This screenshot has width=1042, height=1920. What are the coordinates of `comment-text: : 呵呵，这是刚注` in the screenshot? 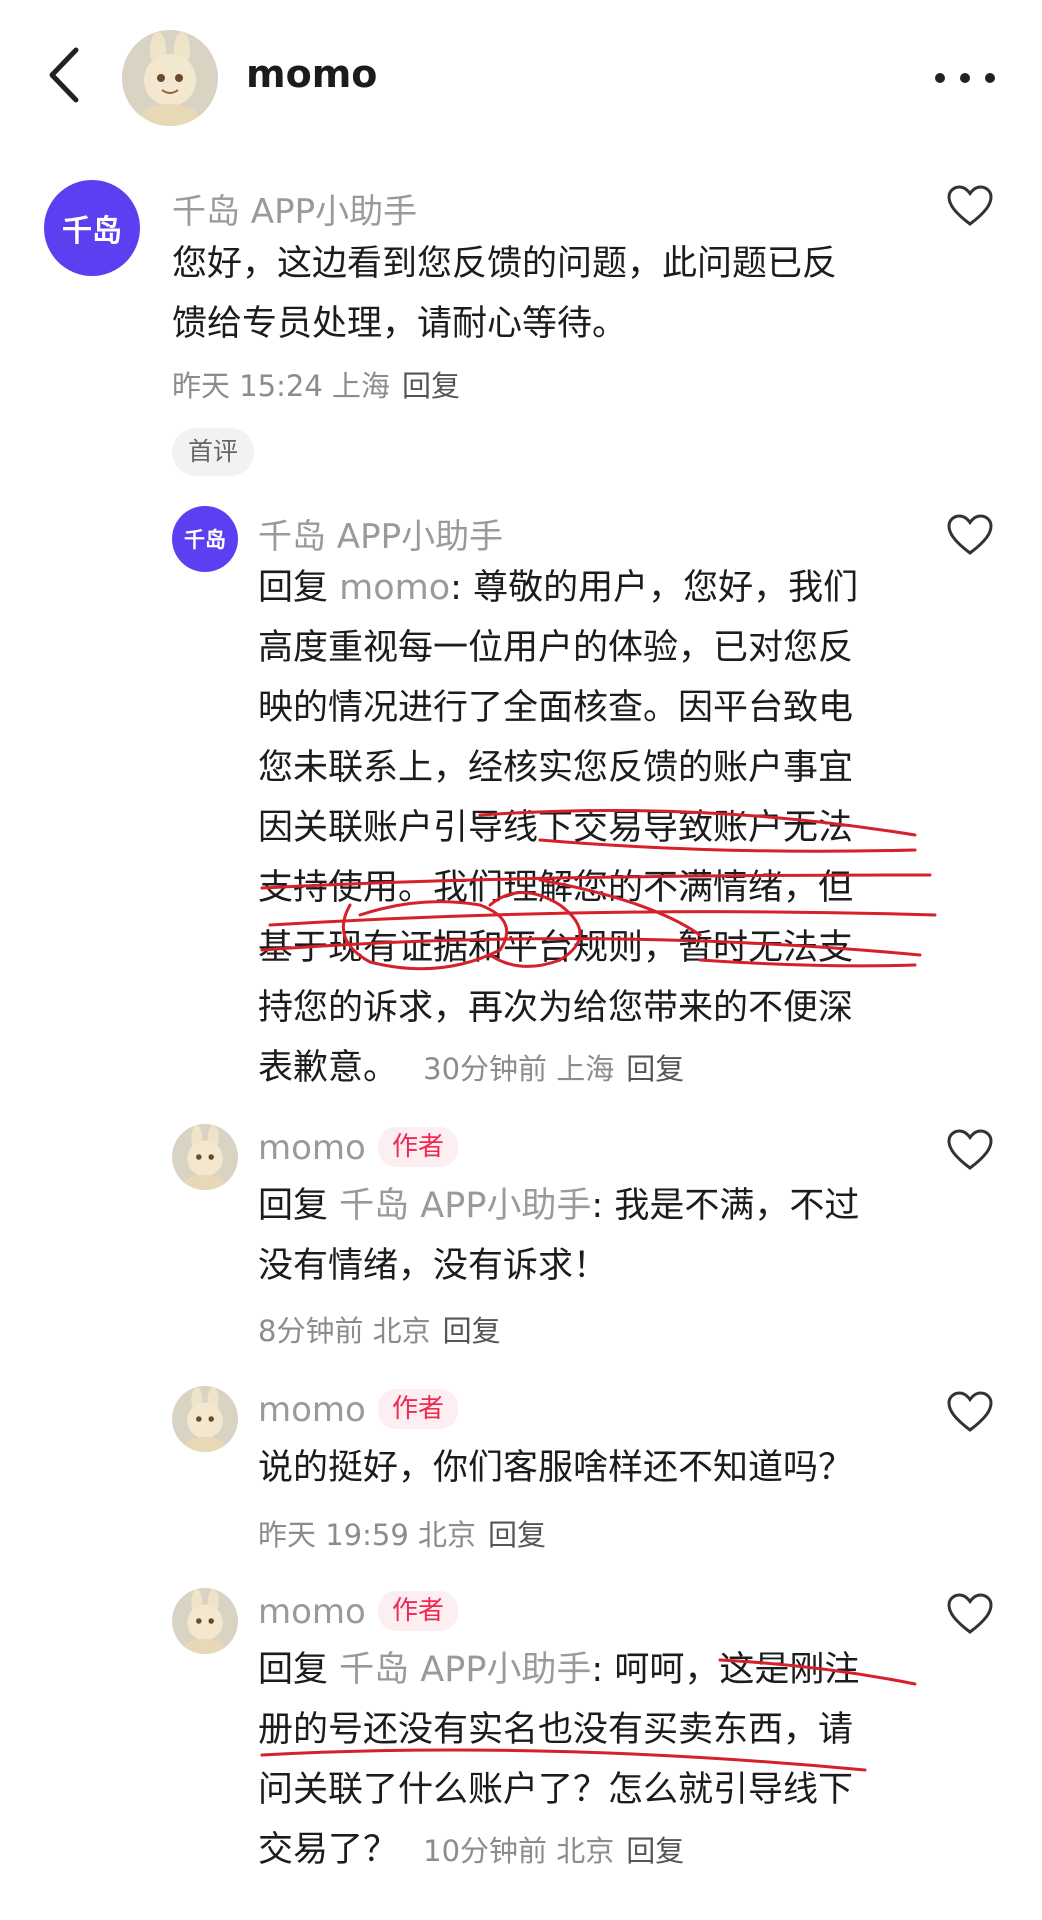 It's located at (725, 1670).